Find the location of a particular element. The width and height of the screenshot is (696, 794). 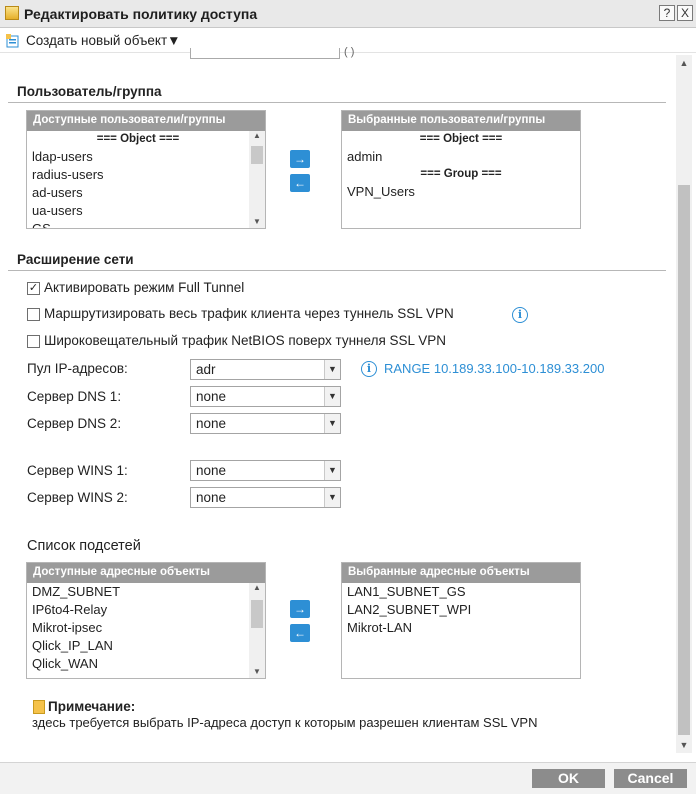

add-subnet-button: → is located at coordinates (300, 609).